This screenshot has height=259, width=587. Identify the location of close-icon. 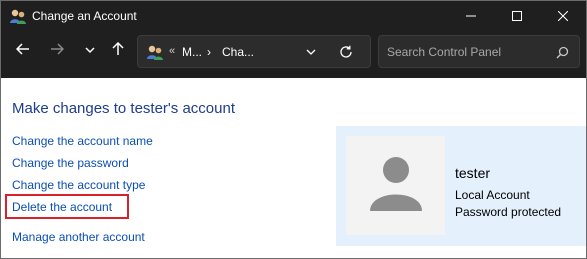
(563, 17).